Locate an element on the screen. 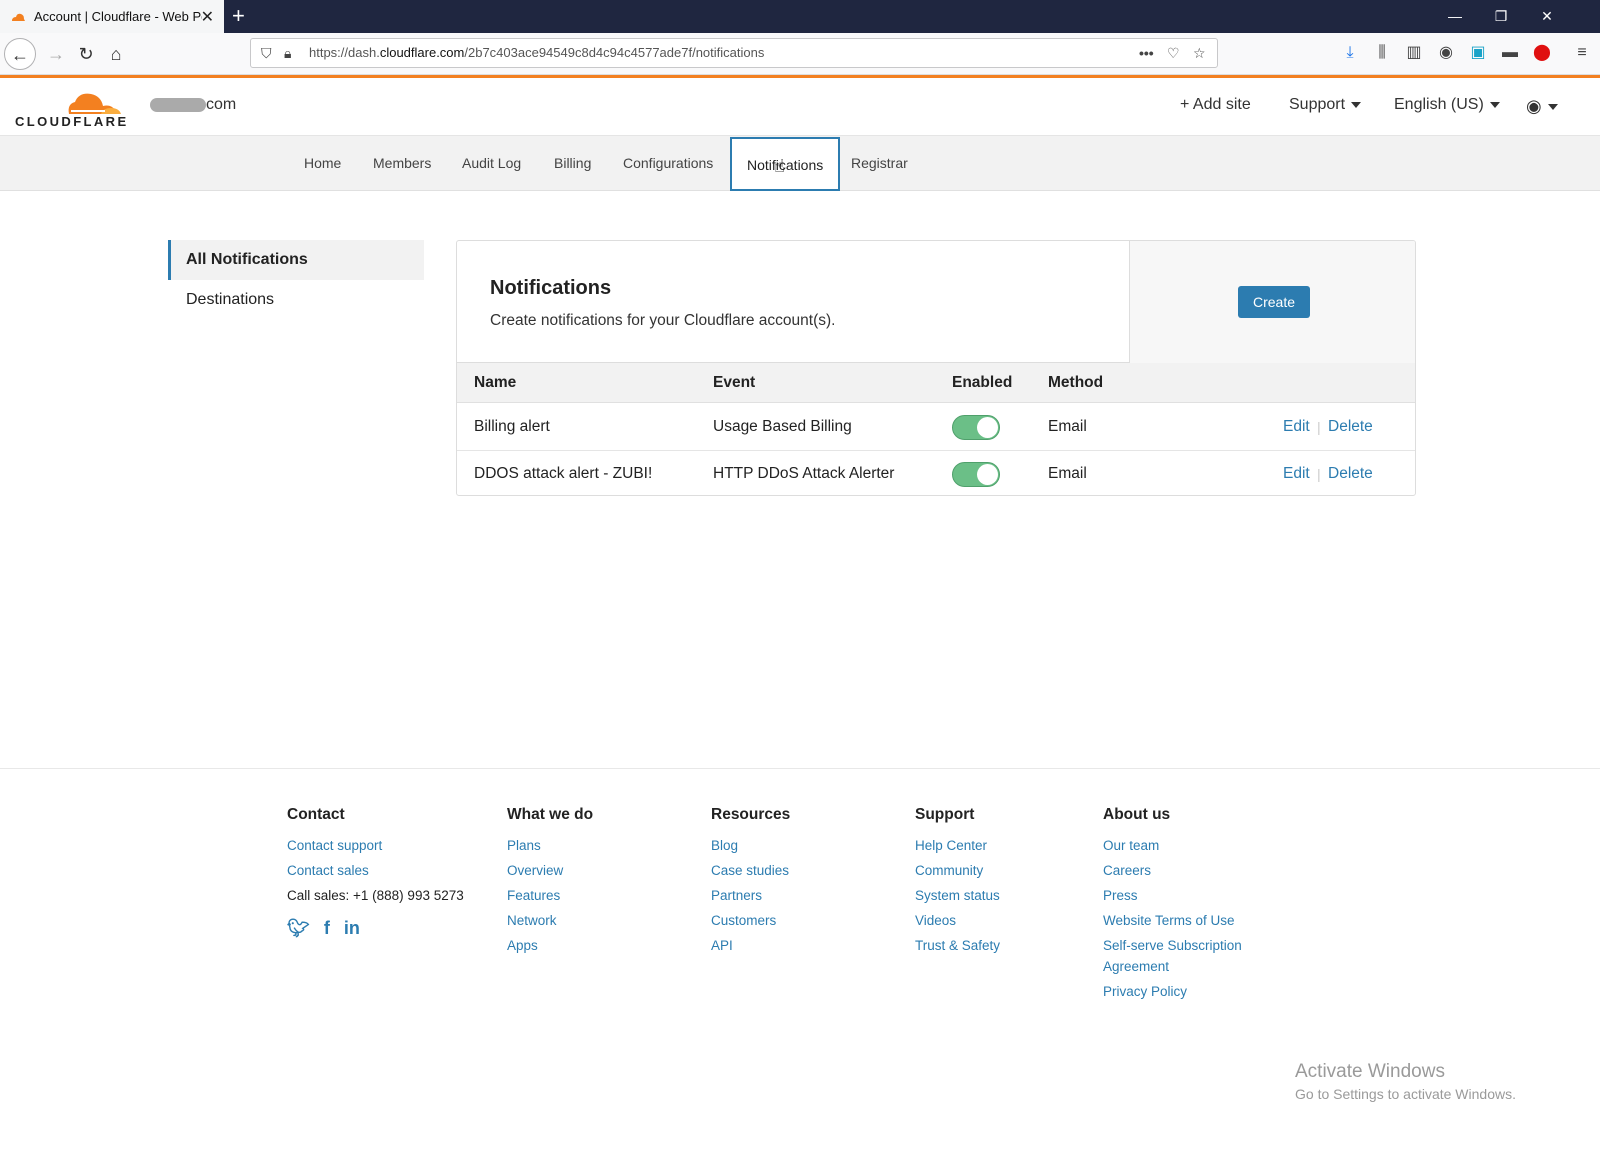 This screenshot has height=1158, width=1600. account-domain: com is located at coordinates (193, 105).